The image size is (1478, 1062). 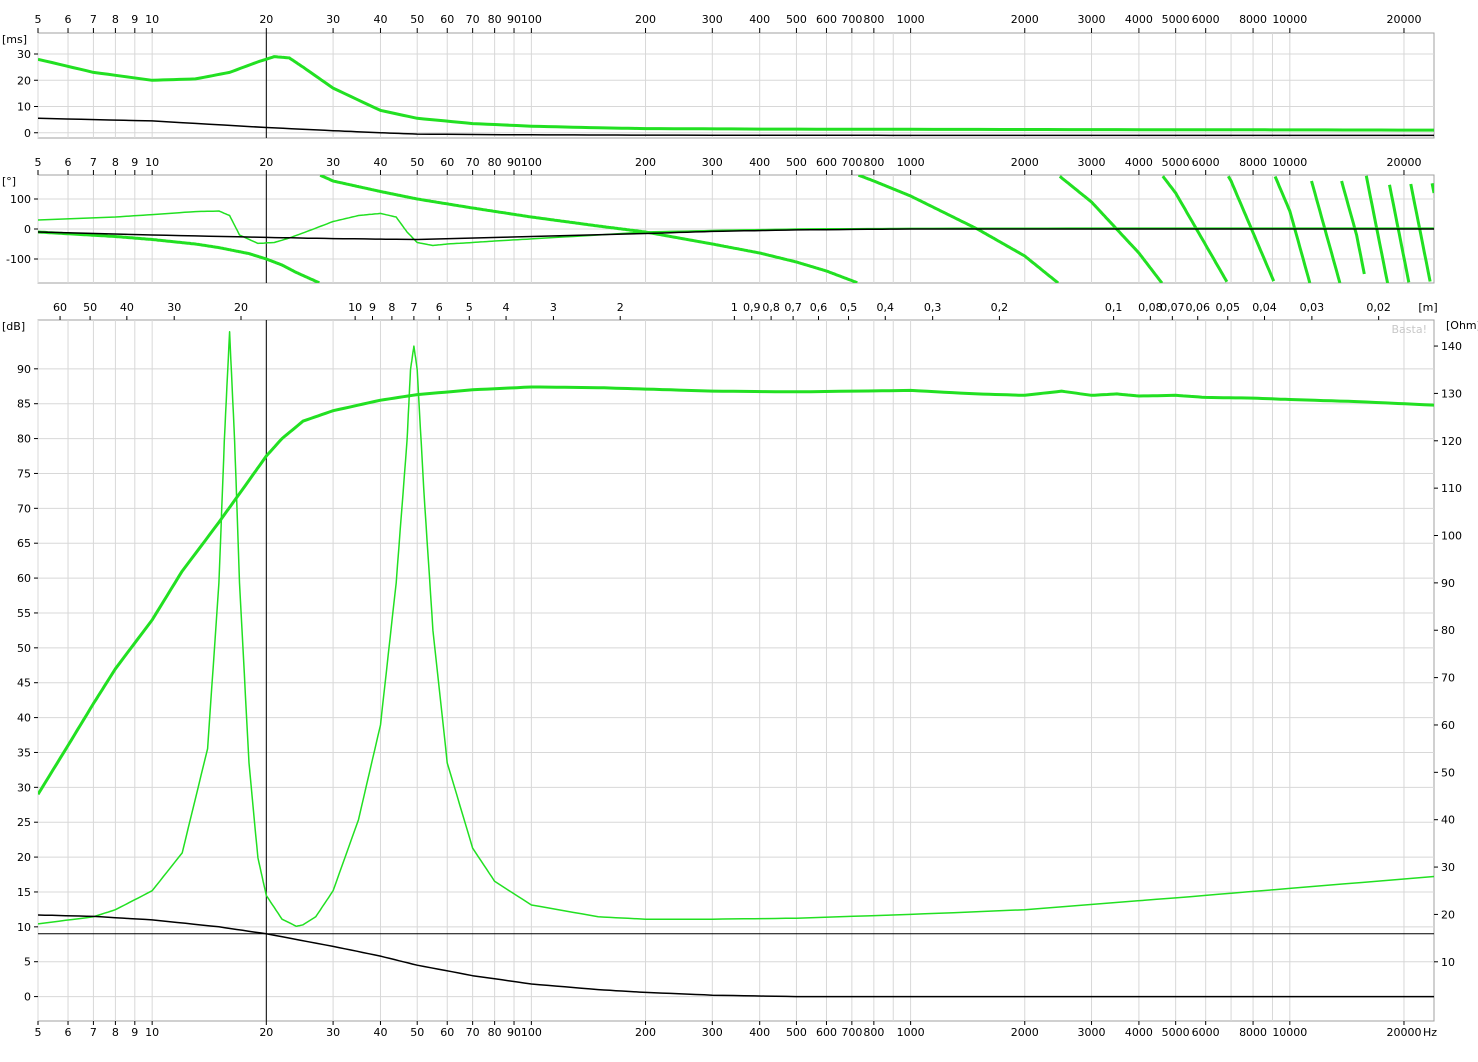 I want to click on y2-tick-label: 90, so click(x=1448, y=583).